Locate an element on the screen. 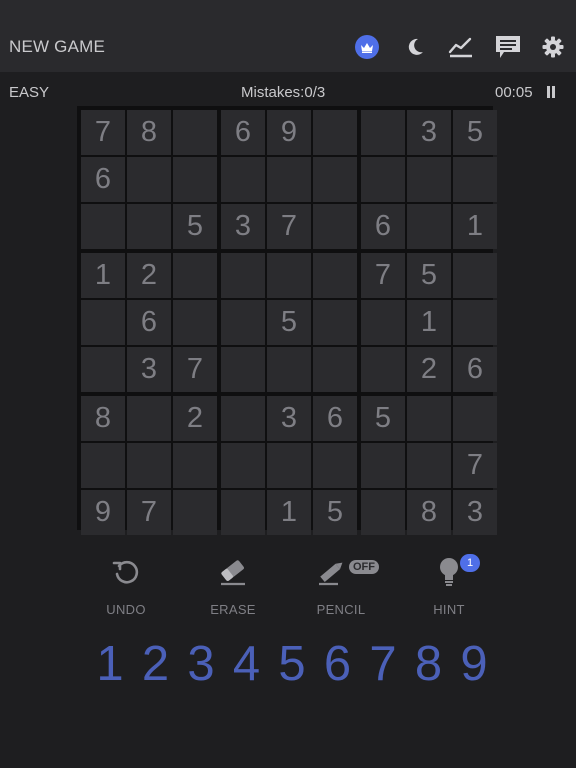  crown-button is located at coordinates (367, 47).